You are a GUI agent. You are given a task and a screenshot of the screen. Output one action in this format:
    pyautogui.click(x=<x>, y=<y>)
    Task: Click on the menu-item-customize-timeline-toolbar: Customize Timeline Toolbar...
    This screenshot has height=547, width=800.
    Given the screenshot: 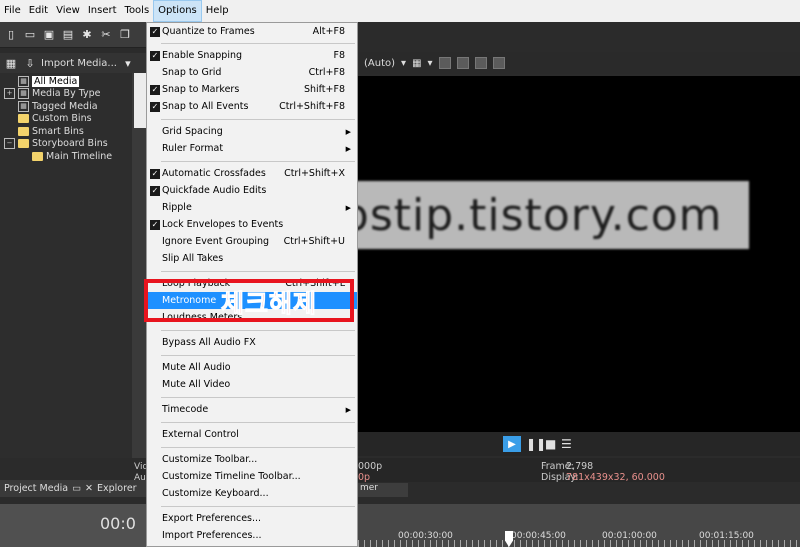 What is the action you would take?
    pyautogui.click(x=252, y=476)
    